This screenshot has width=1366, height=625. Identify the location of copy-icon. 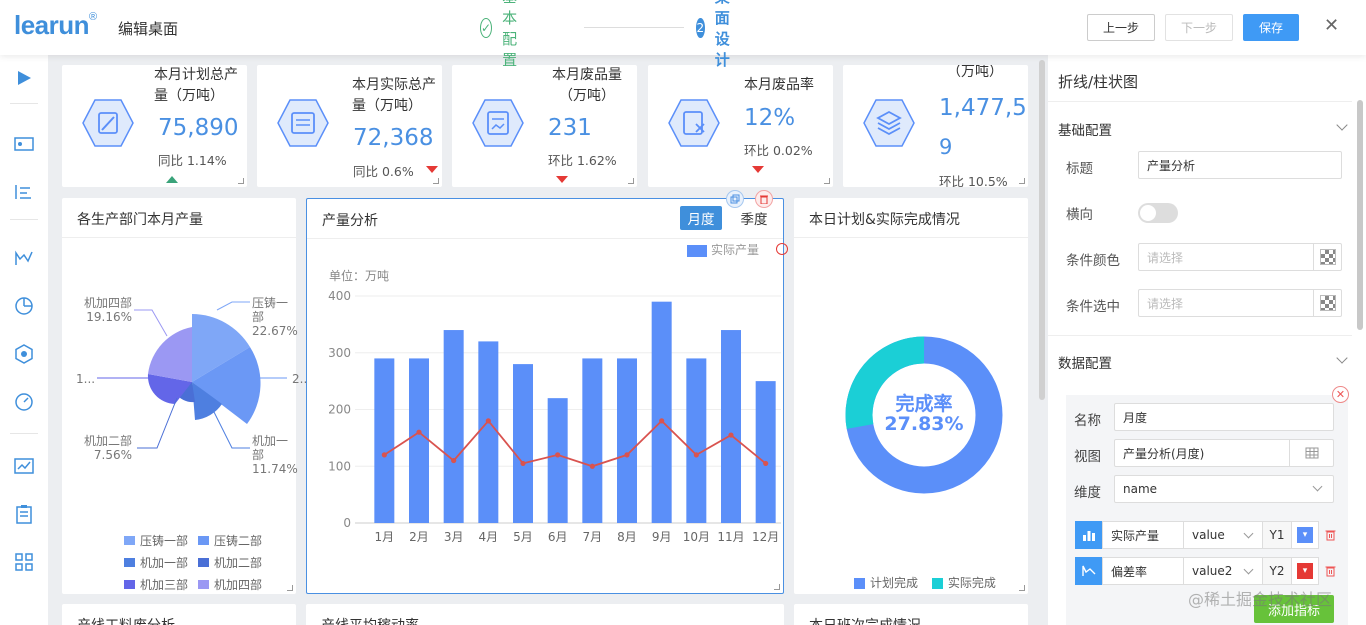
(735, 199).